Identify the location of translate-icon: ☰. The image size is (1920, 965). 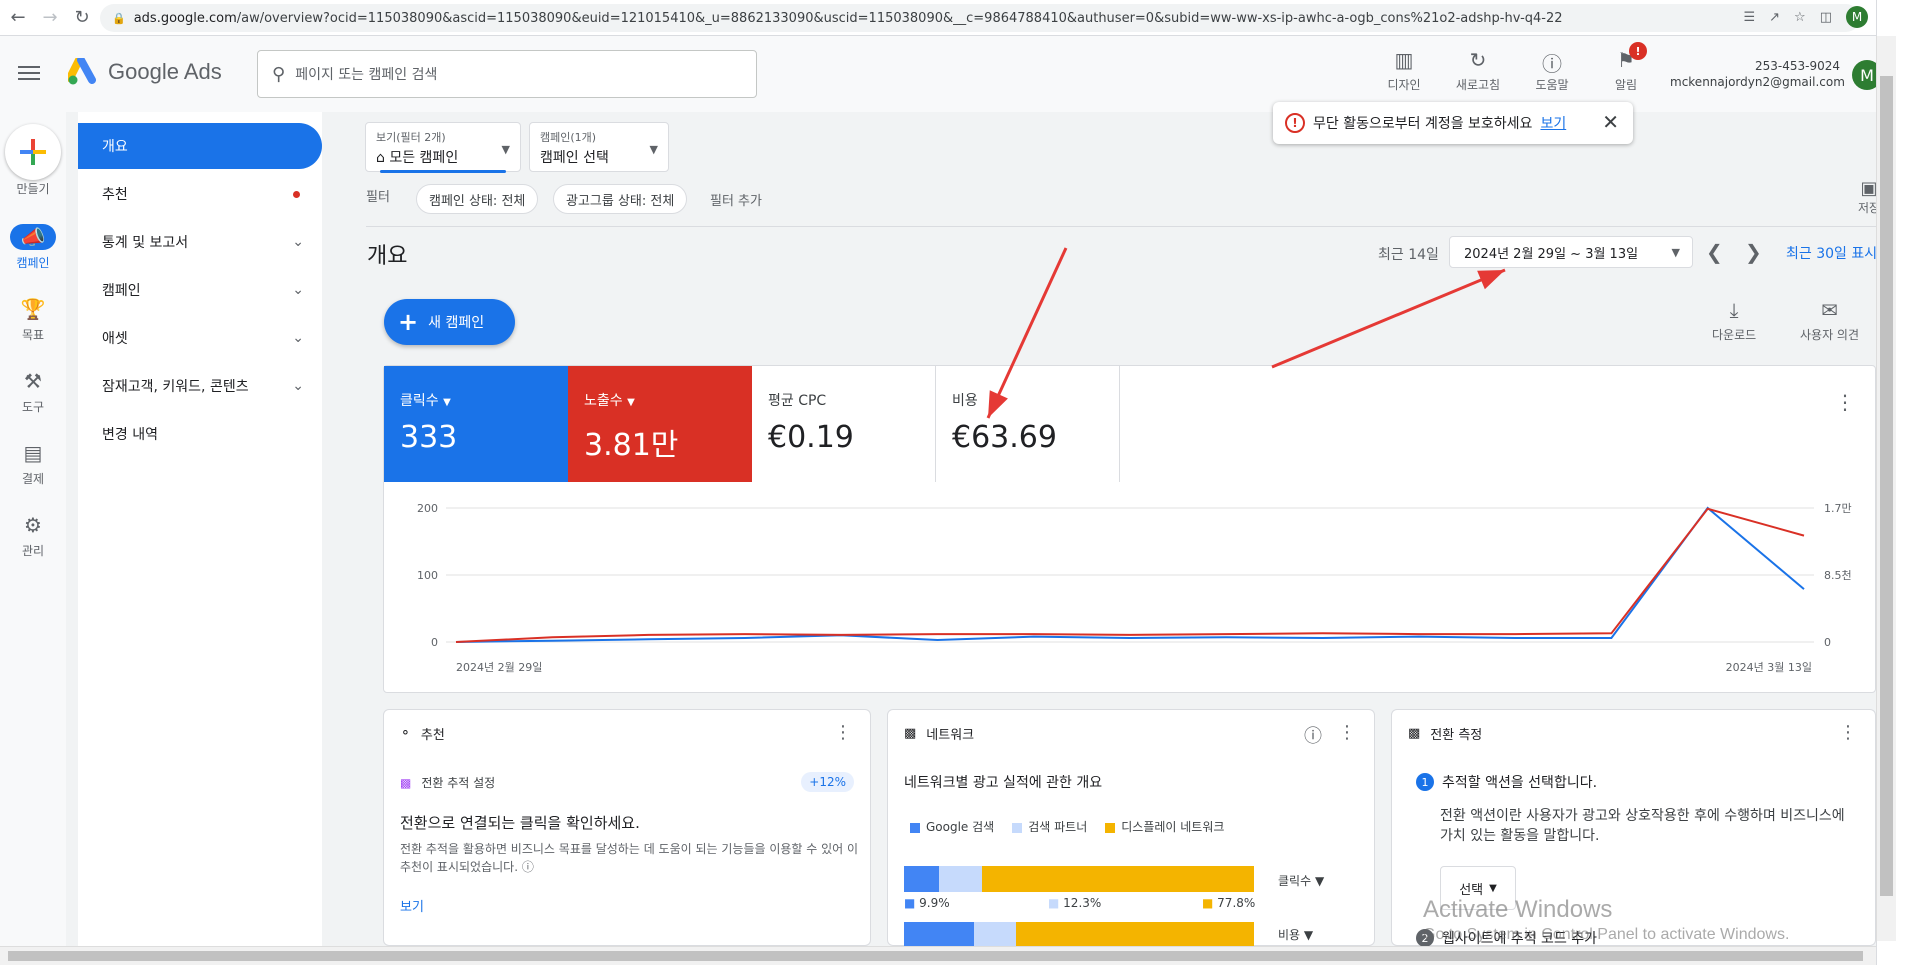
(1749, 17).